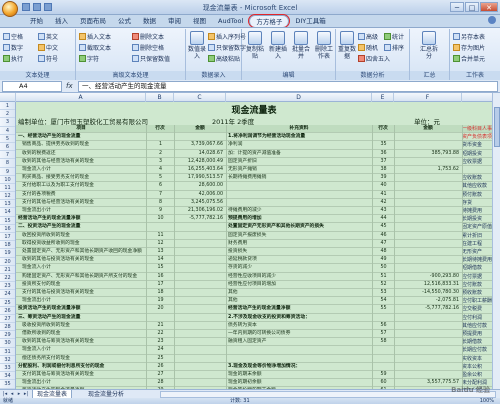 Image resolution: width=500 pixels, height=404 pixels. Describe the element at coordinates (383, 277) in the screenshot. I see `cell-e: 51` at that location.